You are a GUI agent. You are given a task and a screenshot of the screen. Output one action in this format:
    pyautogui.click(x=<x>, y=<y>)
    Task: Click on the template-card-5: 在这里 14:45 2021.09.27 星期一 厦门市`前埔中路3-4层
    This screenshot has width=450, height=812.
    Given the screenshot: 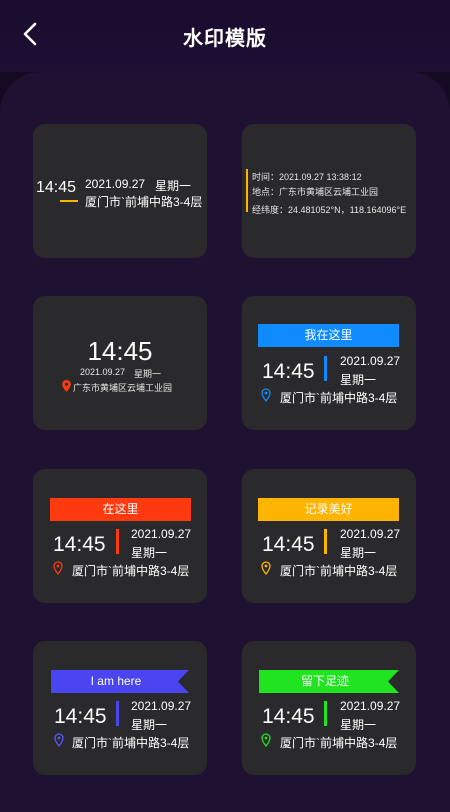 What is the action you would take?
    pyautogui.click(x=120, y=536)
    